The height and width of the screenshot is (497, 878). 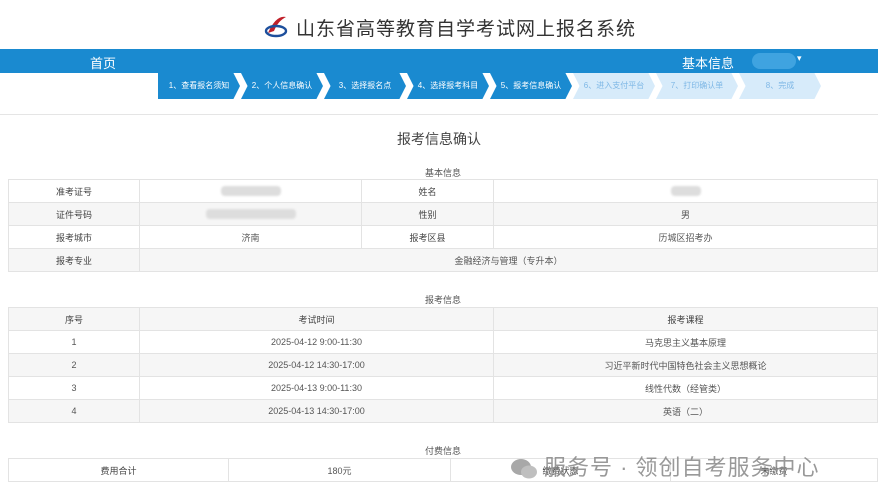 I want to click on step-6: 6、进入支付平台, so click(x=614, y=86).